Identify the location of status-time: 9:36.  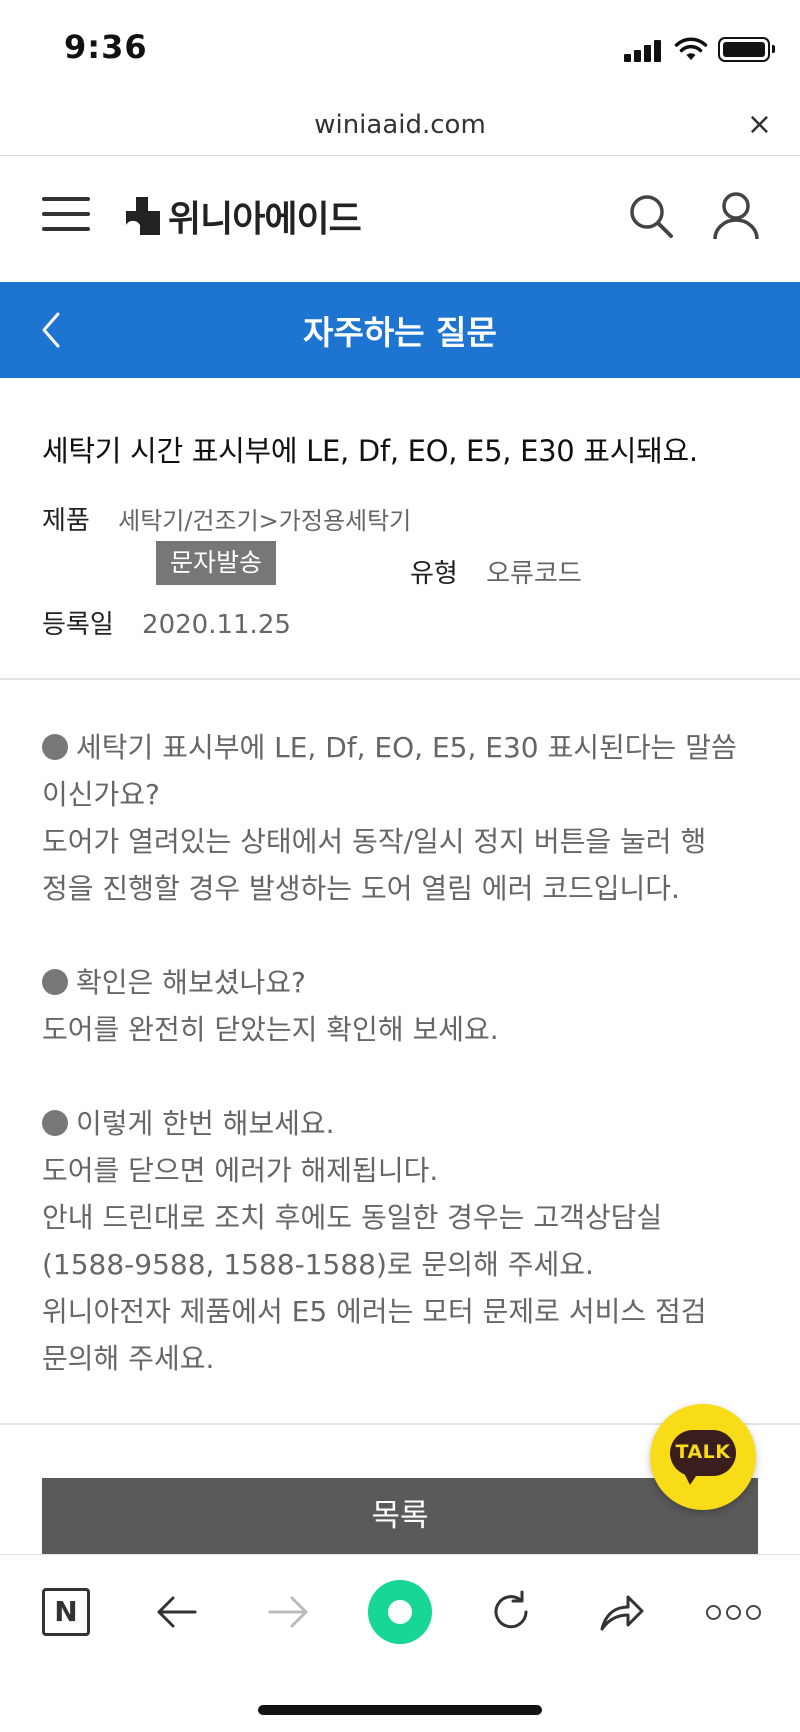
(106, 47).